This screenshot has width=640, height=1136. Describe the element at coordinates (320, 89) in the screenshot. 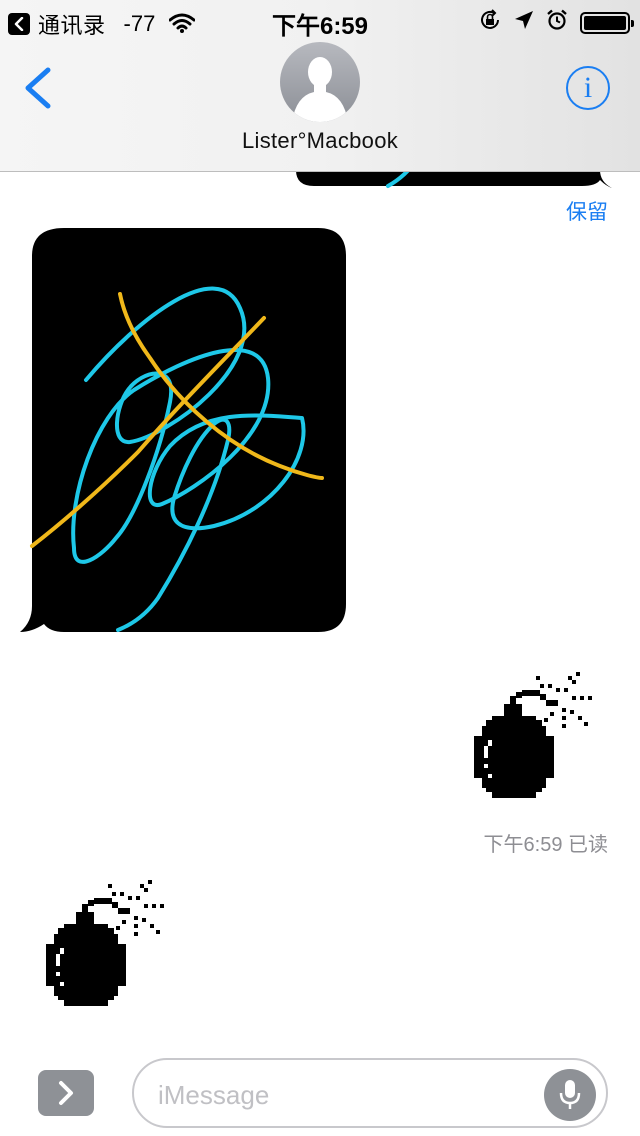

I see `person-silhouette-icon` at that location.